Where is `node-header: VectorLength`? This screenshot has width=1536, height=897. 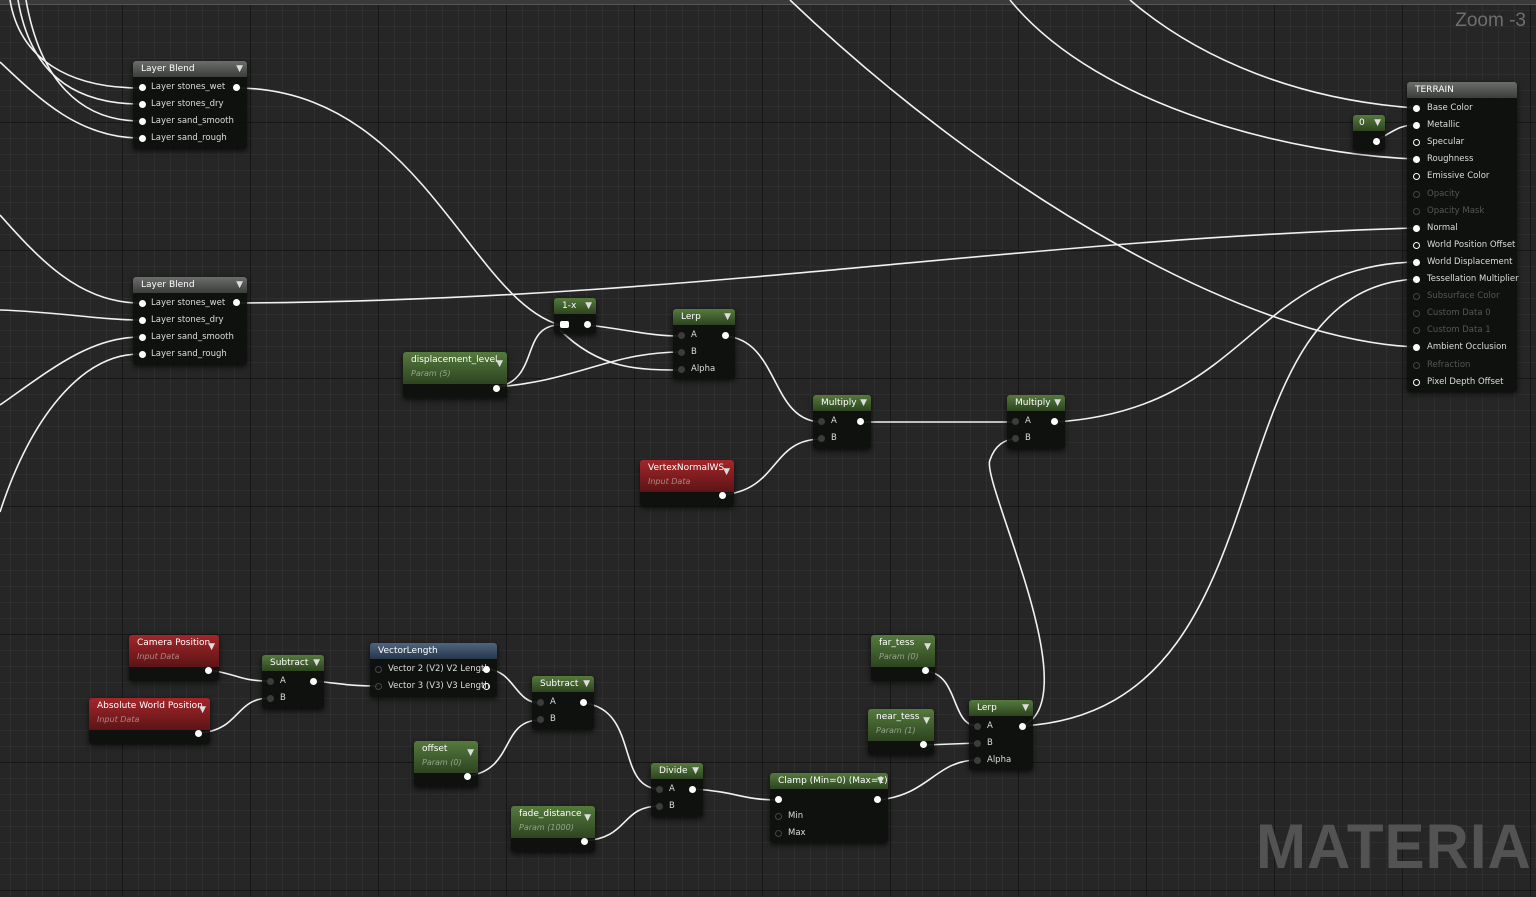 node-header: VectorLength is located at coordinates (433, 651).